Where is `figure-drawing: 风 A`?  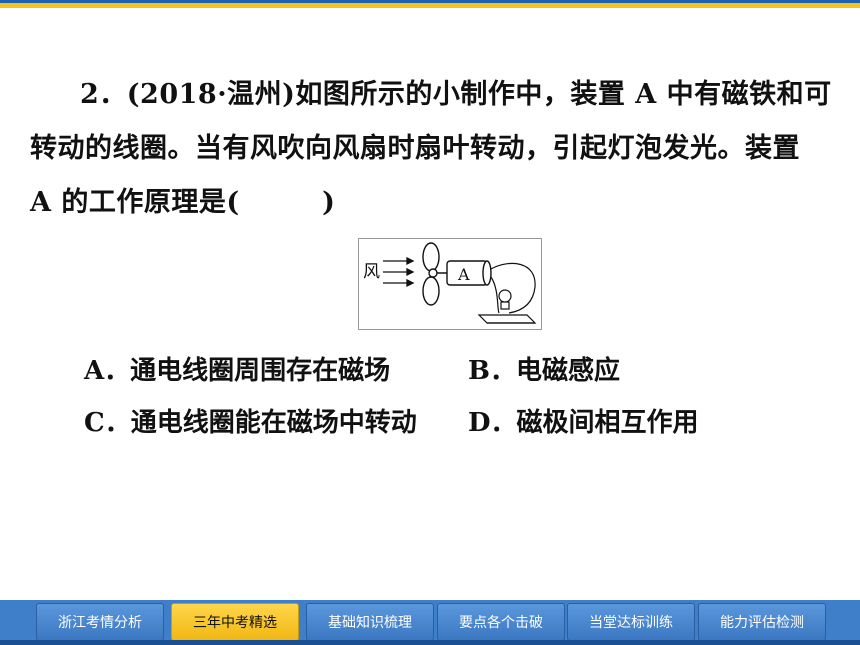
figure-drawing: 风 A is located at coordinates (450, 283).